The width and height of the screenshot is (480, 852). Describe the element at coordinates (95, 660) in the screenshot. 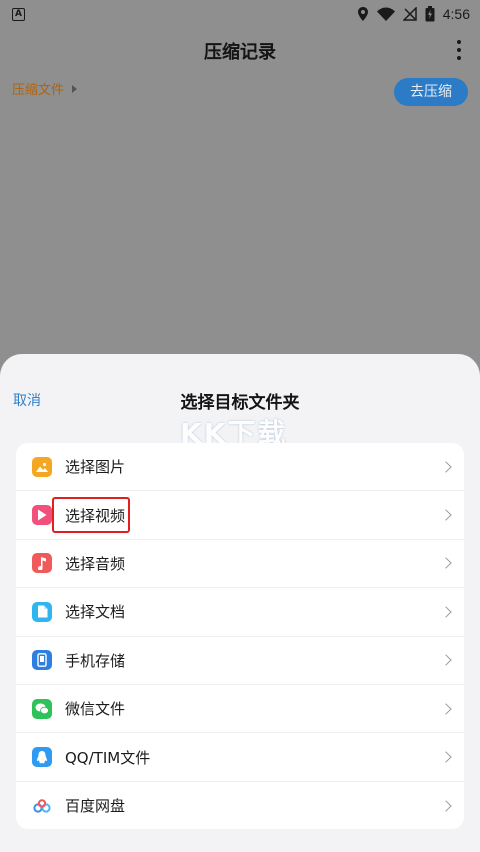

I see `list-item-label: 手机存储` at that location.